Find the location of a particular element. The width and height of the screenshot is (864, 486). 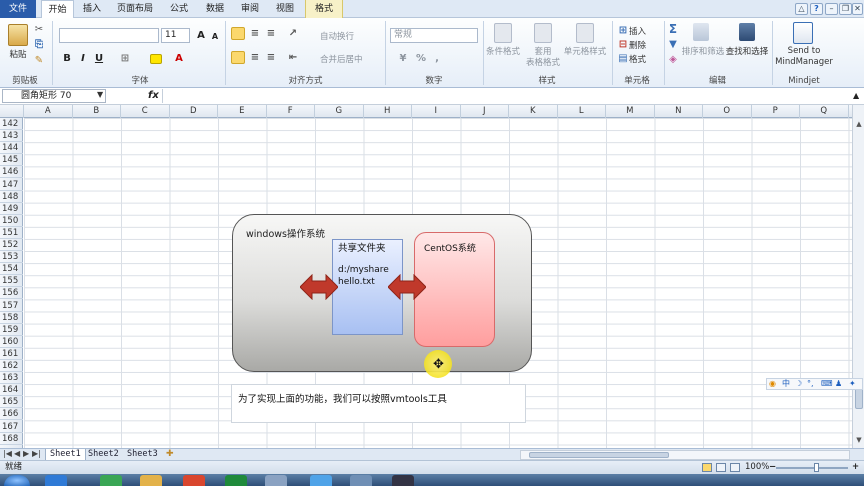

column-header: D is located at coordinates (194, 111).